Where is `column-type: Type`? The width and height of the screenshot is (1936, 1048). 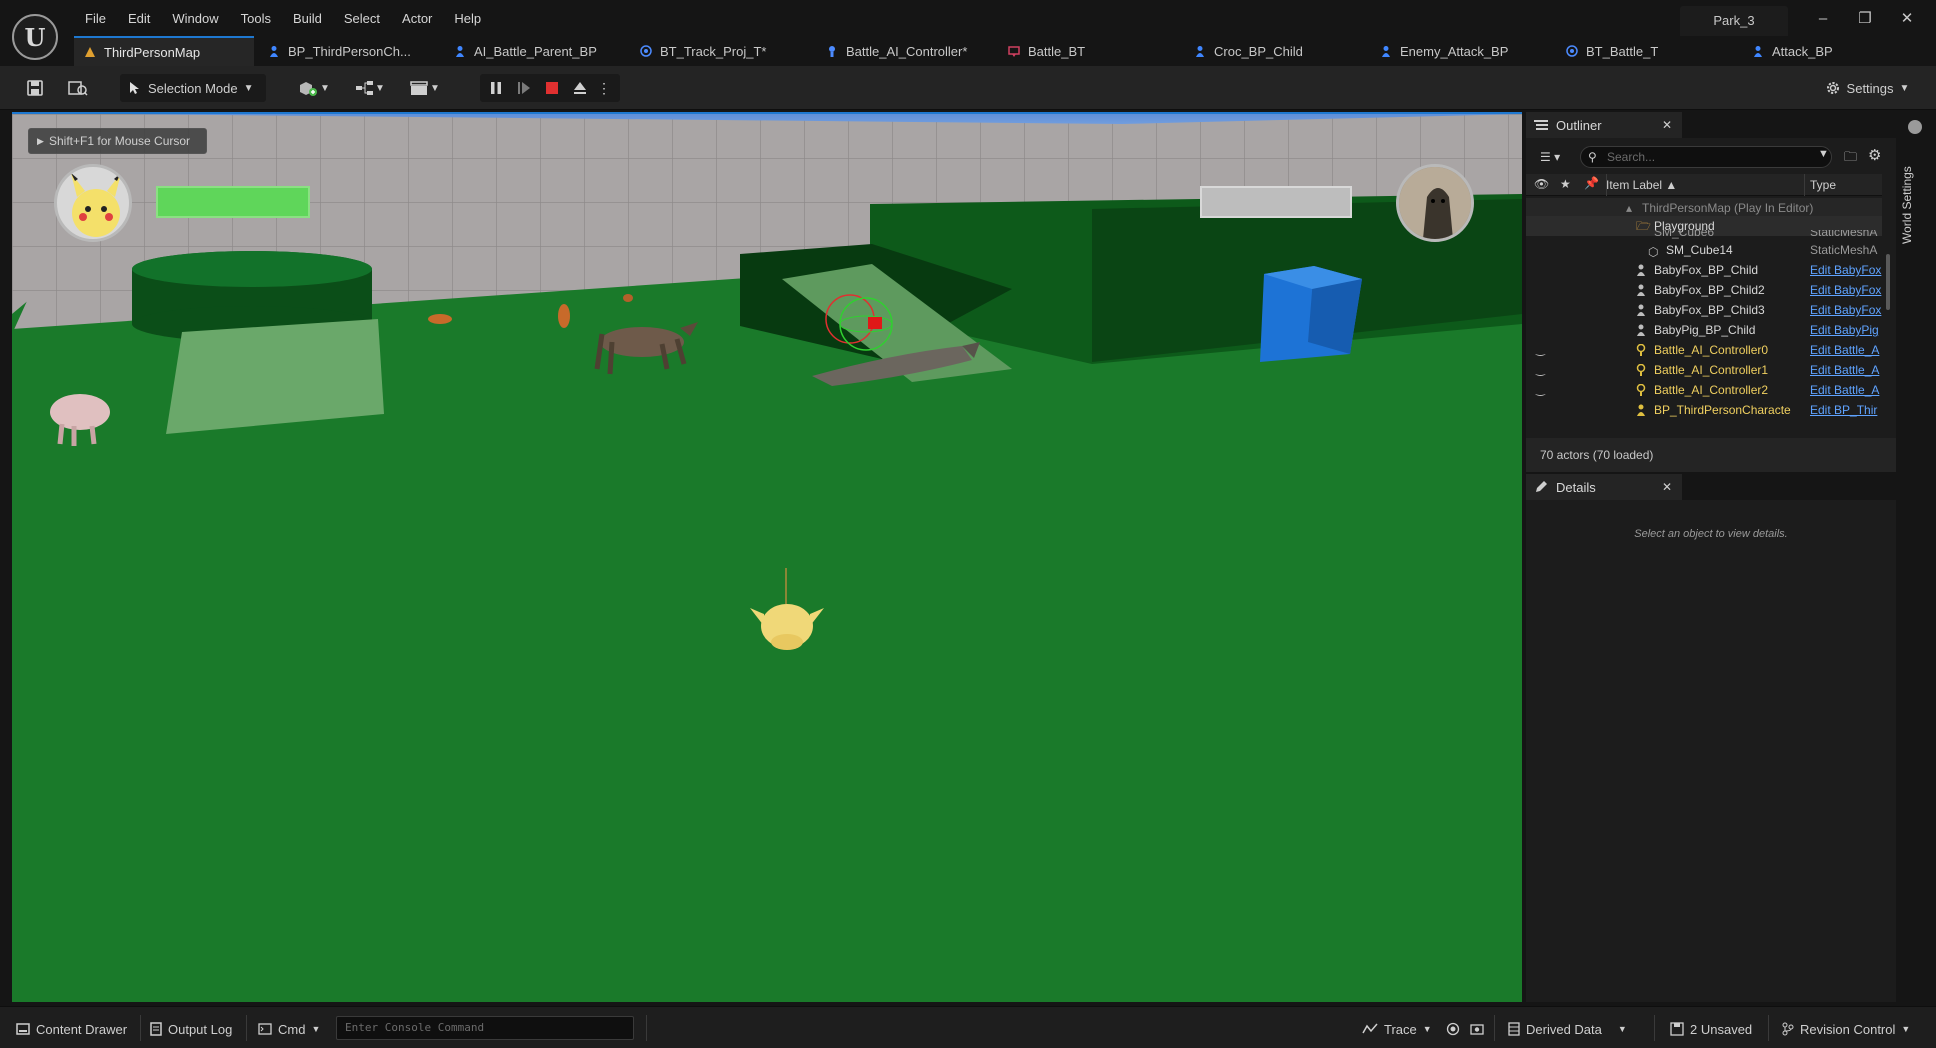 column-type: Type is located at coordinates (1823, 185).